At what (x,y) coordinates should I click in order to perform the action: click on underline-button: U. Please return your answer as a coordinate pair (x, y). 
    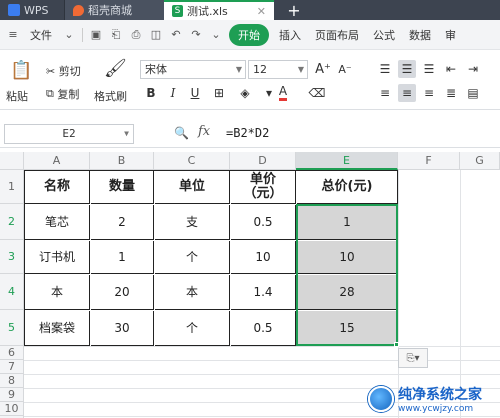
    Looking at the image, I should click on (195, 93).